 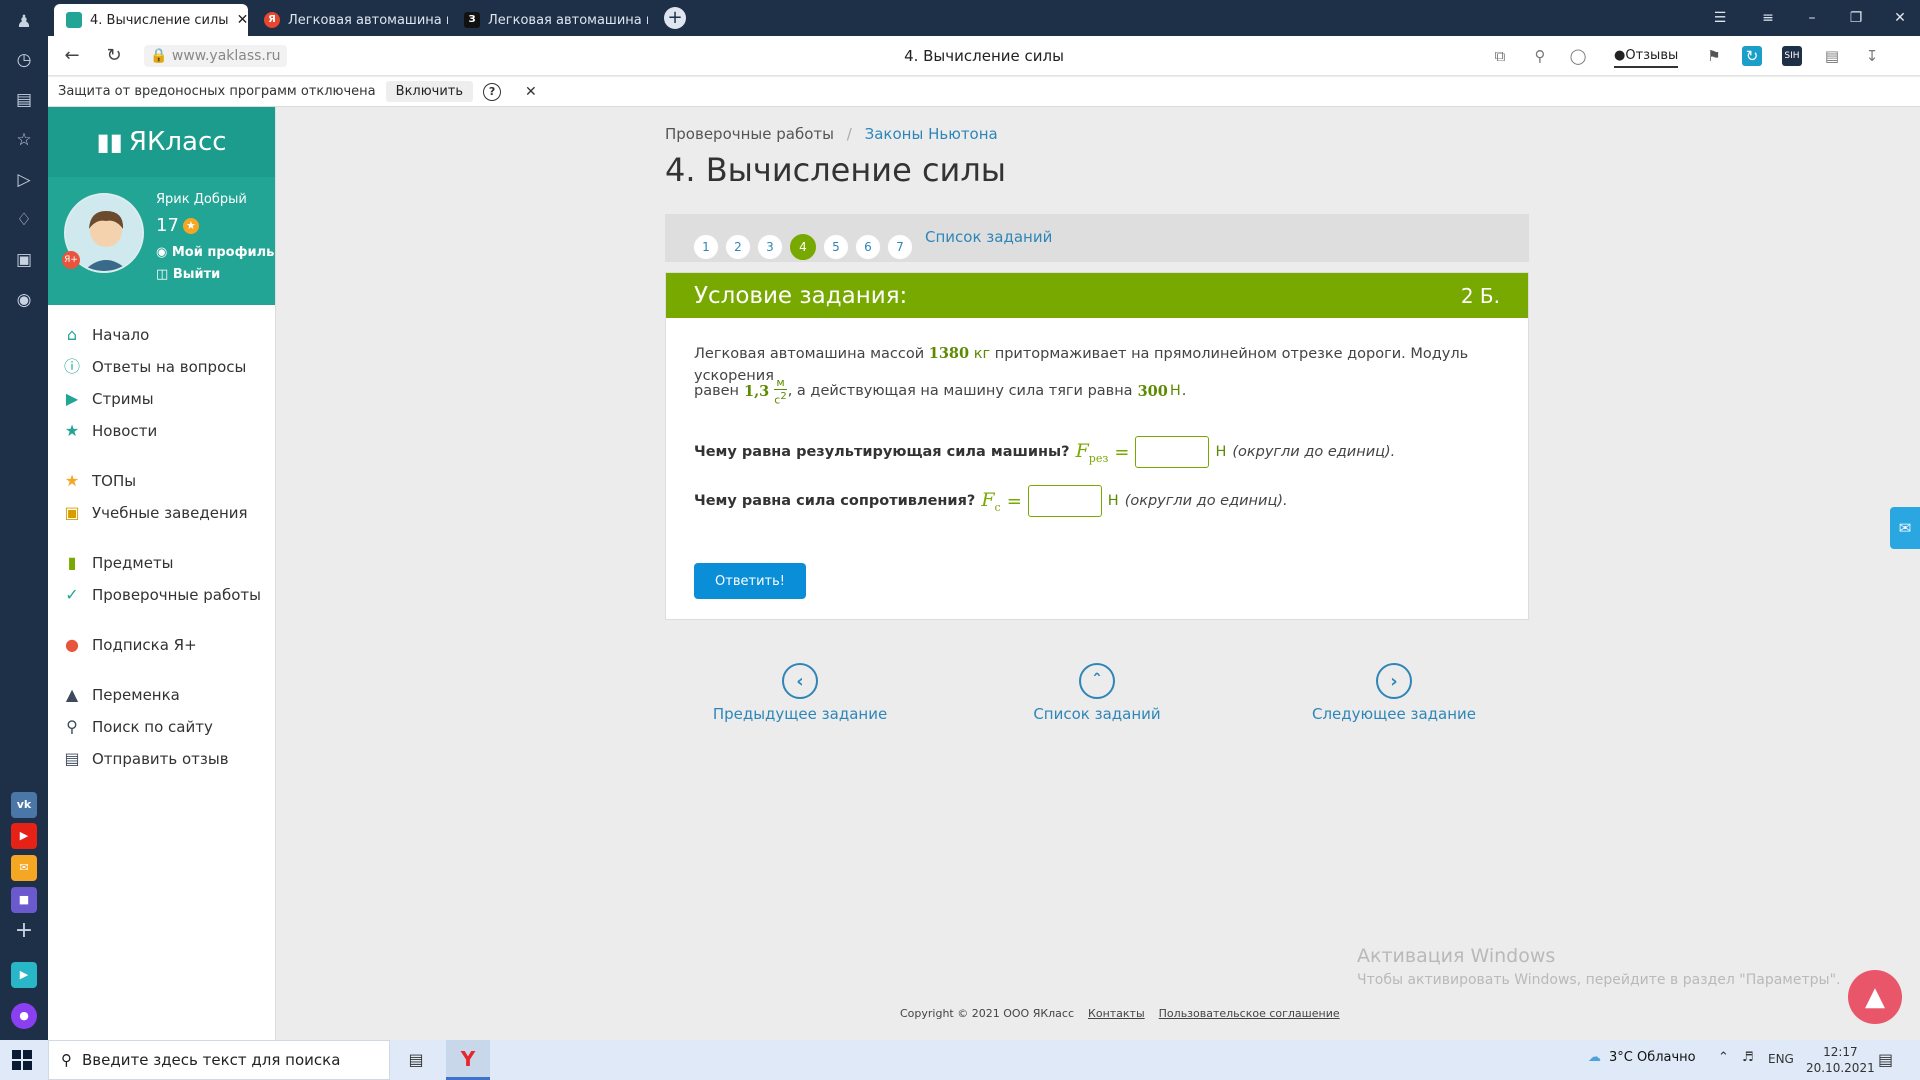 I want to click on collections-icon: ▤, so click(x=24, y=100).